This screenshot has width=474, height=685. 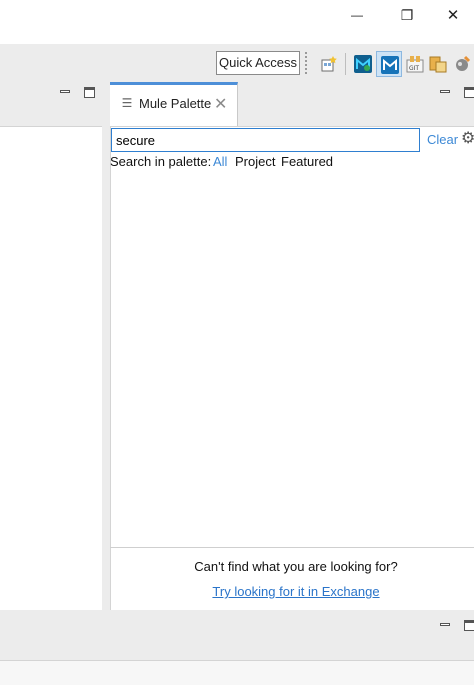 I want to click on close-icon: ✕, so click(x=453, y=15).